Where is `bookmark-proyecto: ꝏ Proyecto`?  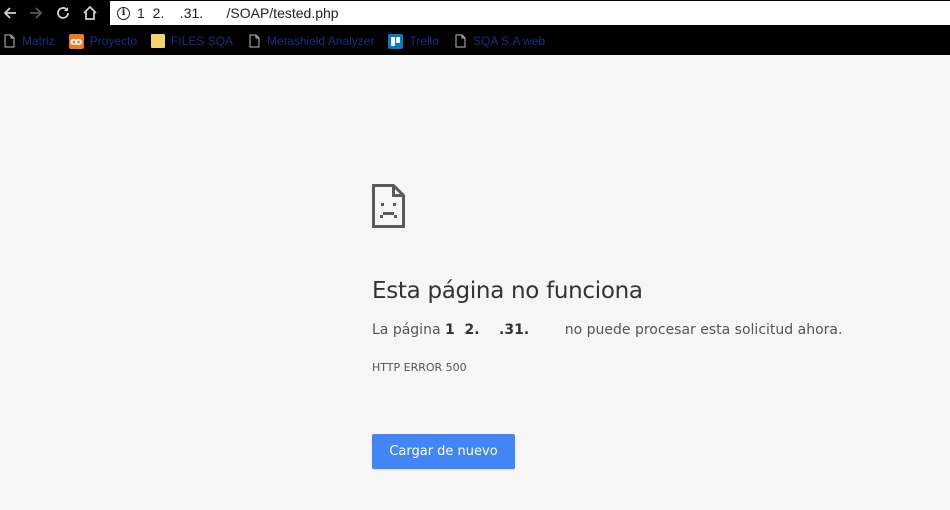 bookmark-proyecto: ꝏ Proyecto is located at coordinates (103, 41).